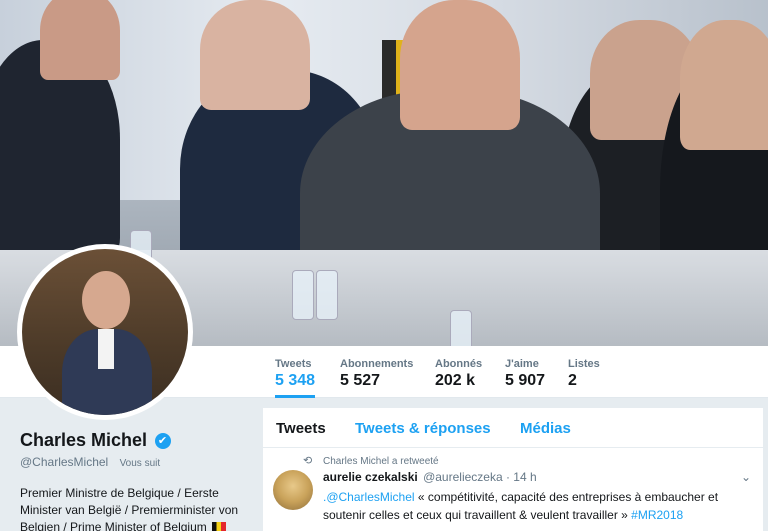 The image size is (768, 531). Describe the element at coordinates (381, 461) in the screenshot. I see `retweet-label: Charles Michel a retweeté` at that location.